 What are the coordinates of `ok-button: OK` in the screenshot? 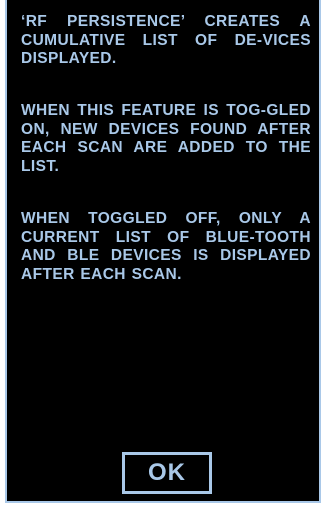 It's located at (167, 473).